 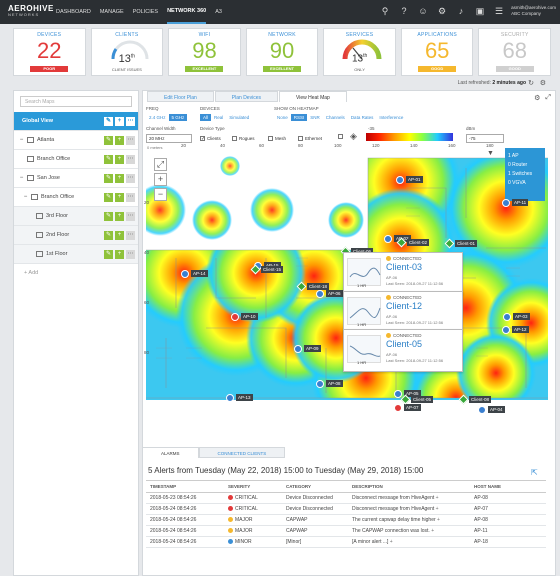 I want to click on col-severity: SEVERITY, so click(x=253, y=486).